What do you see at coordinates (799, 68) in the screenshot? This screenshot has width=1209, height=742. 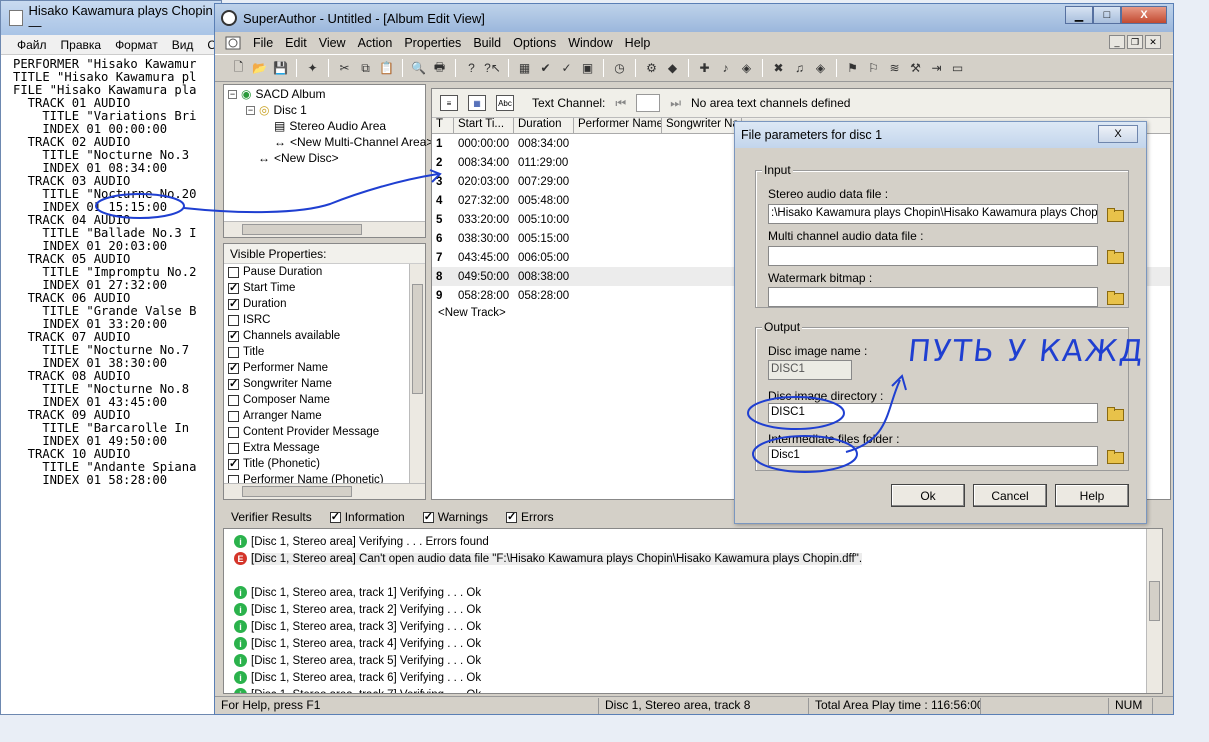 I see `track-split-icon: ♫` at bounding box center [799, 68].